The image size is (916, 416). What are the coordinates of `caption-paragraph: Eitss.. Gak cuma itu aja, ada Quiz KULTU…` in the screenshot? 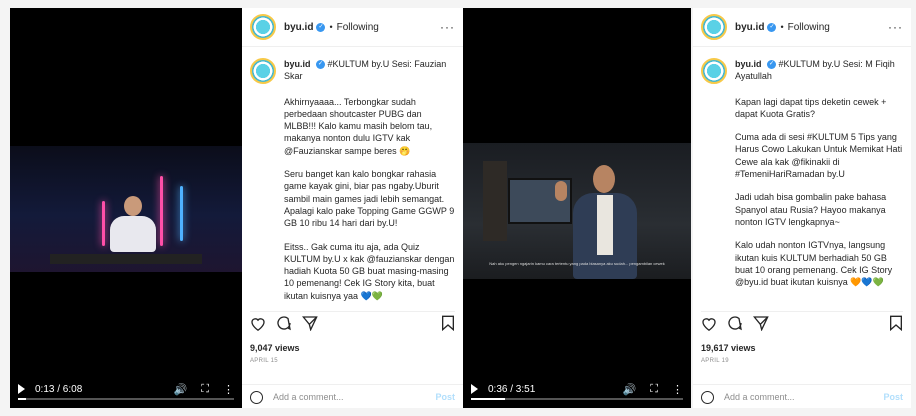 It's located at (369, 271).